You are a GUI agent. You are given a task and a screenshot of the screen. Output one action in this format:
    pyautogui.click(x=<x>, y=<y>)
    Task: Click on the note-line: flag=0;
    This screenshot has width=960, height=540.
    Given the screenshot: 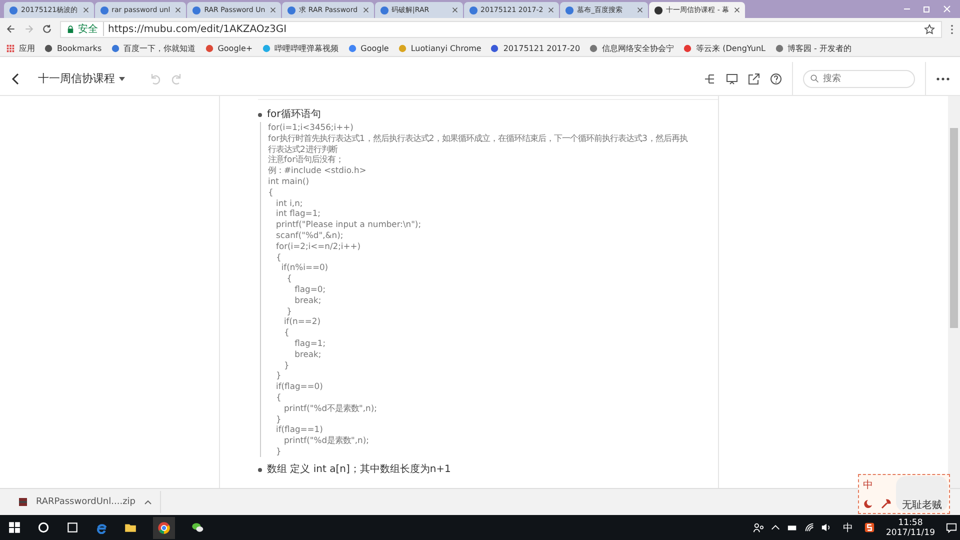 What is the action you would take?
    pyautogui.click(x=310, y=289)
    